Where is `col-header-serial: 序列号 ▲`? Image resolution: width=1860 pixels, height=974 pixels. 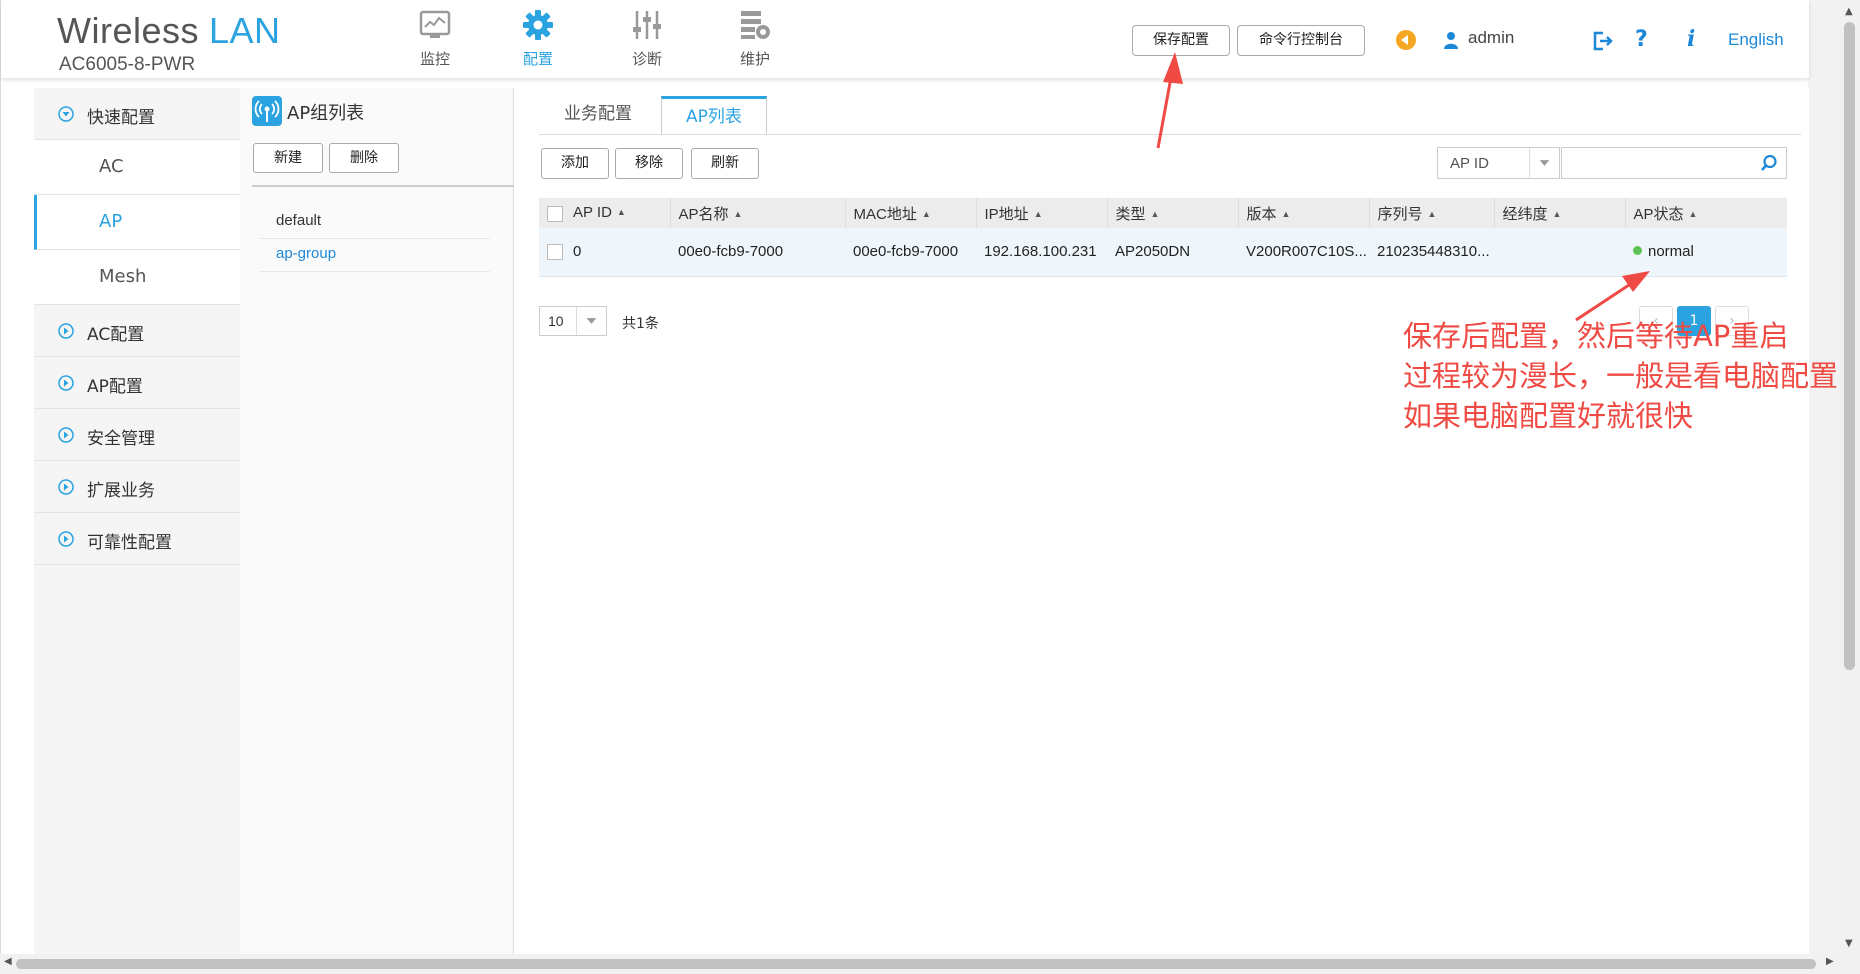 col-header-serial: 序列号 ▲ is located at coordinates (1432, 213).